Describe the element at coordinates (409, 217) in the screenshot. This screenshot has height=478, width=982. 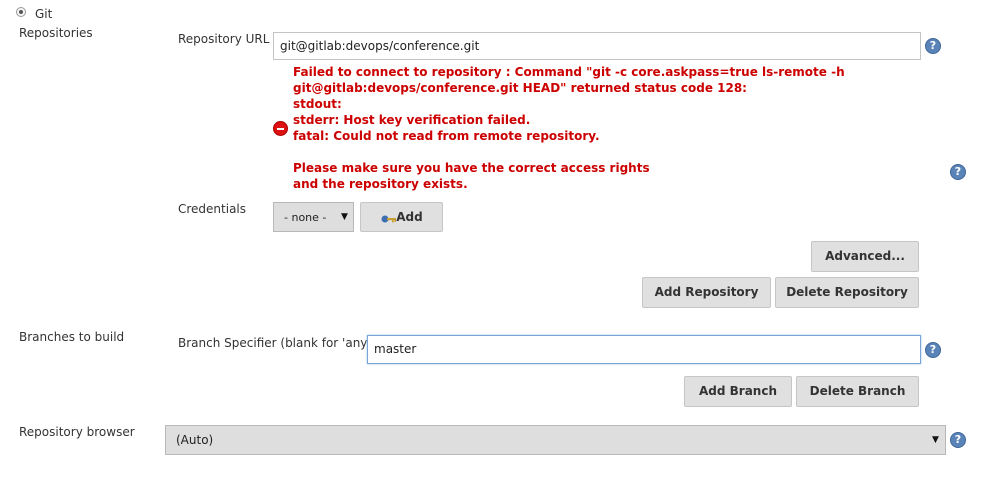
I see `add-credentials-label: Add` at that location.